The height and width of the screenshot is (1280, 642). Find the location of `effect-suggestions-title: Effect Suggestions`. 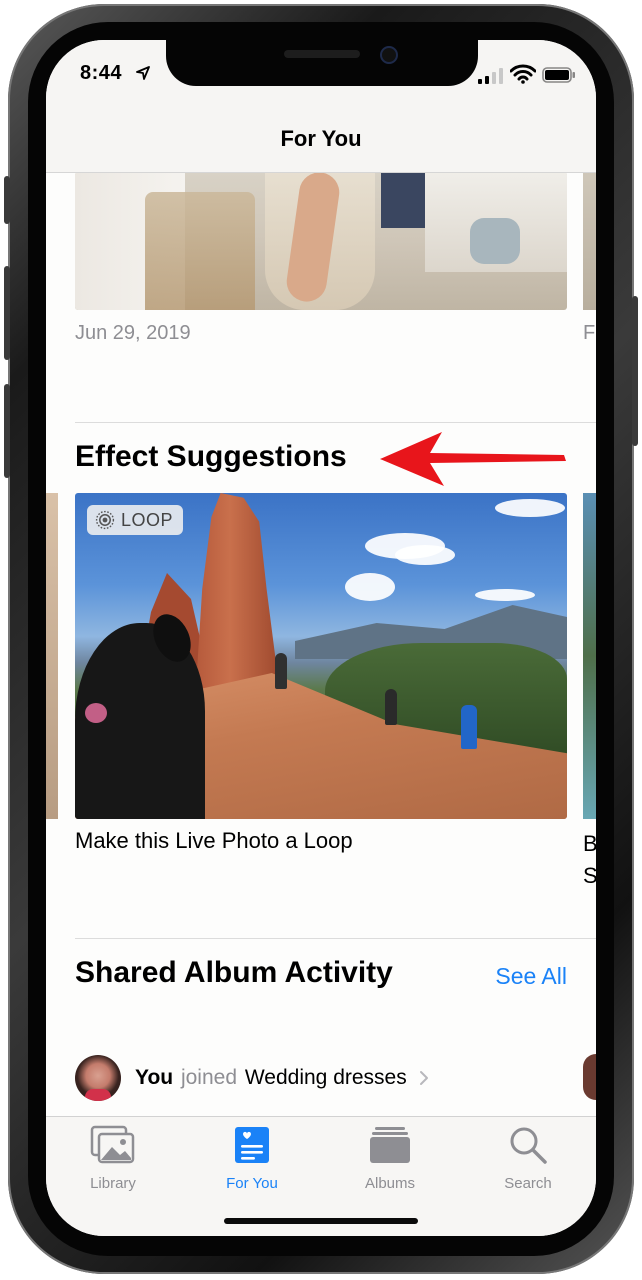

effect-suggestions-title: Effect Suggestions is located at coordinates (211, 456).